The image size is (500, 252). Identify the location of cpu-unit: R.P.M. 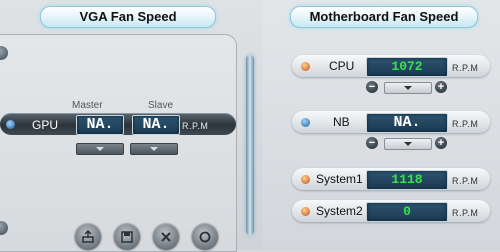
(465, 68).